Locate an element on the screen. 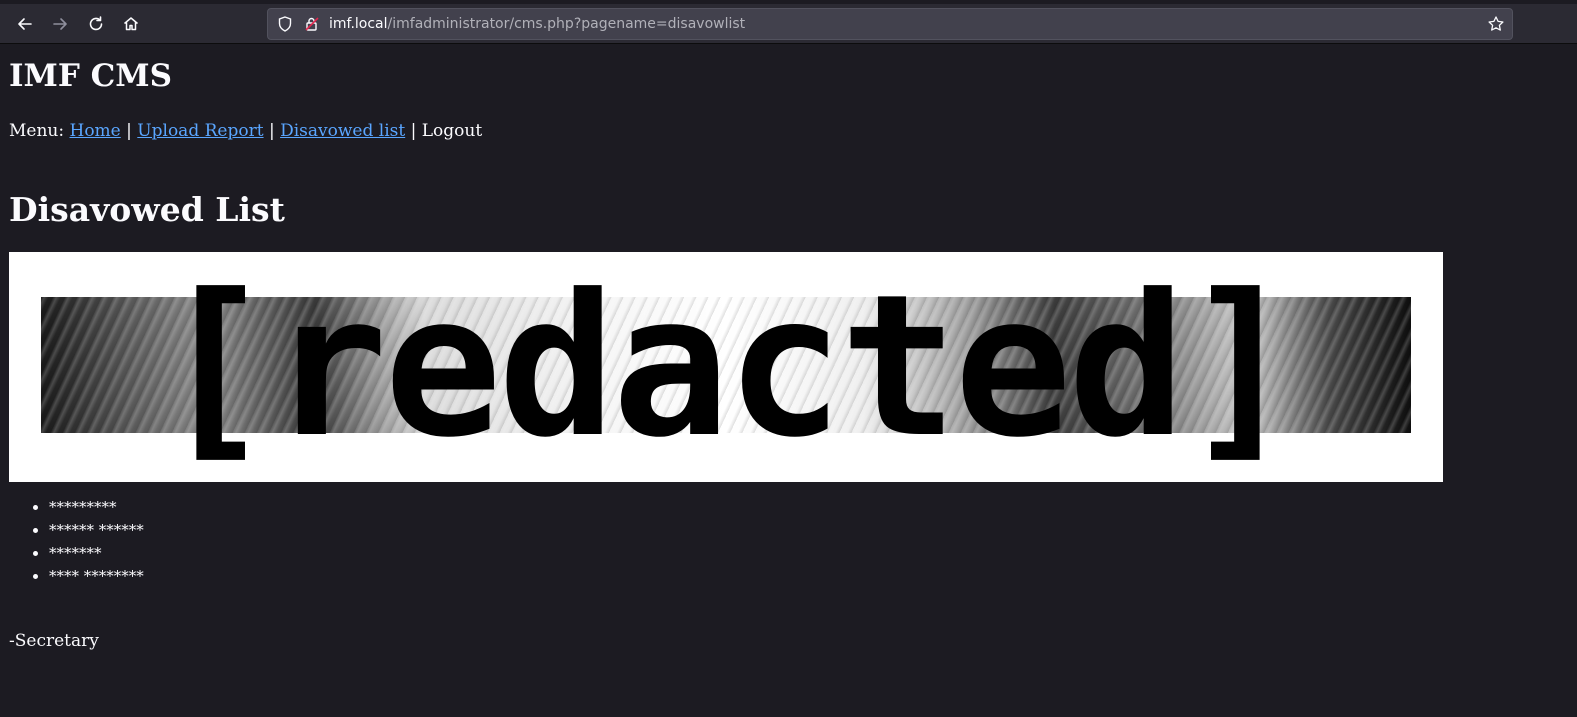 The image size is (1577, 717). list-item: **** ******** is located at coordinates (96, 576).